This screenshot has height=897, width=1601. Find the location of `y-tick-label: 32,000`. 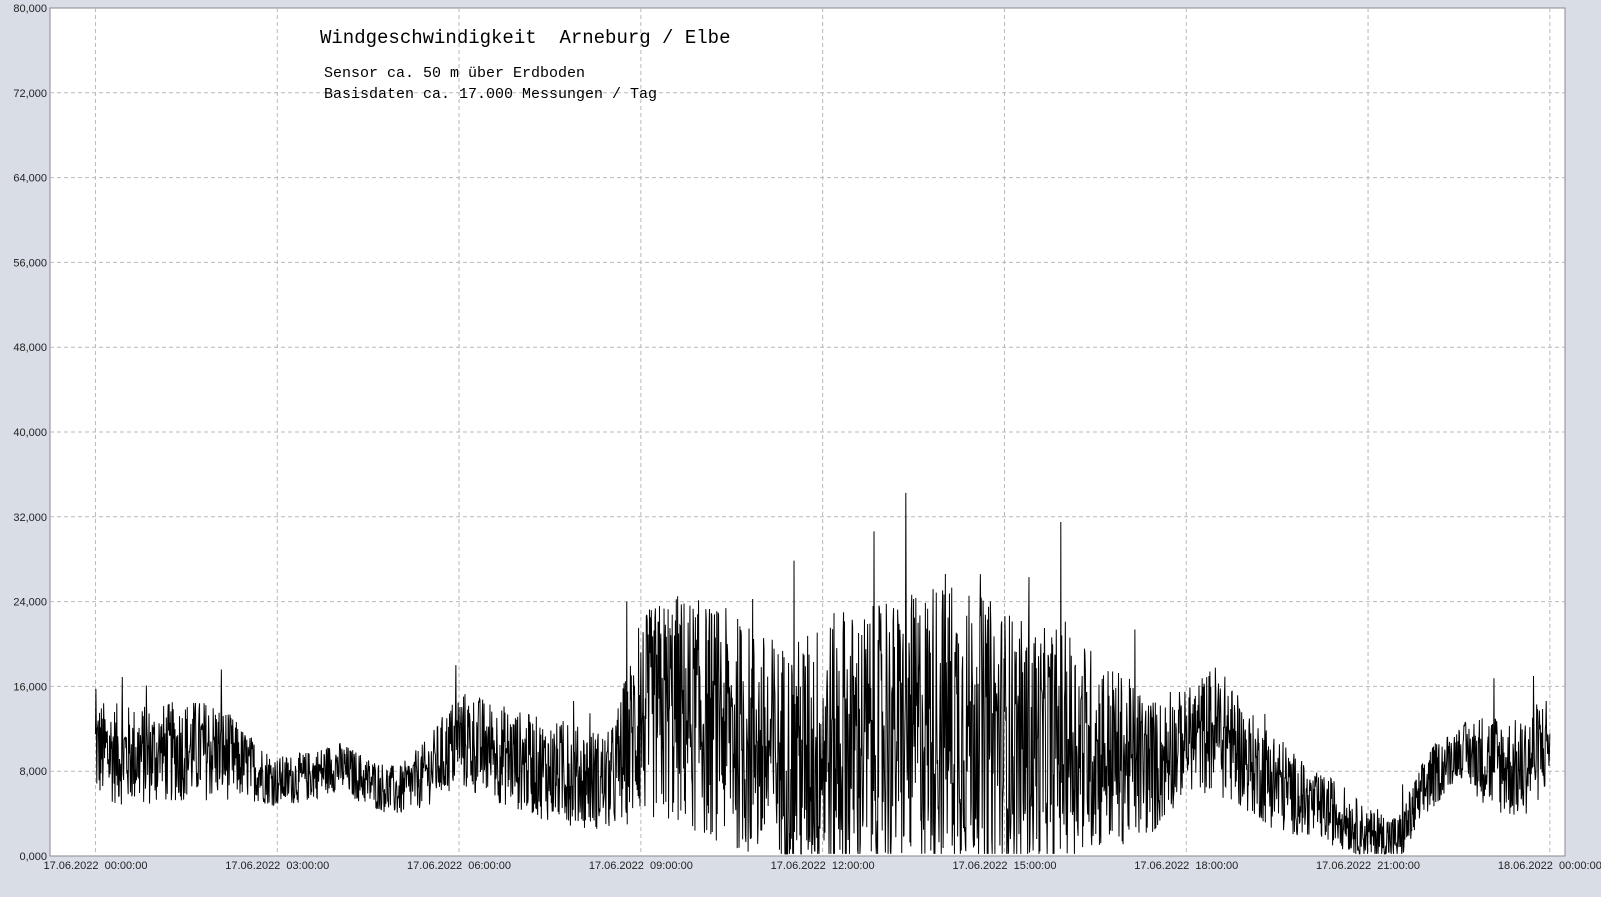

y-tick-label: 32,000 is located at coordinates (30, 518).